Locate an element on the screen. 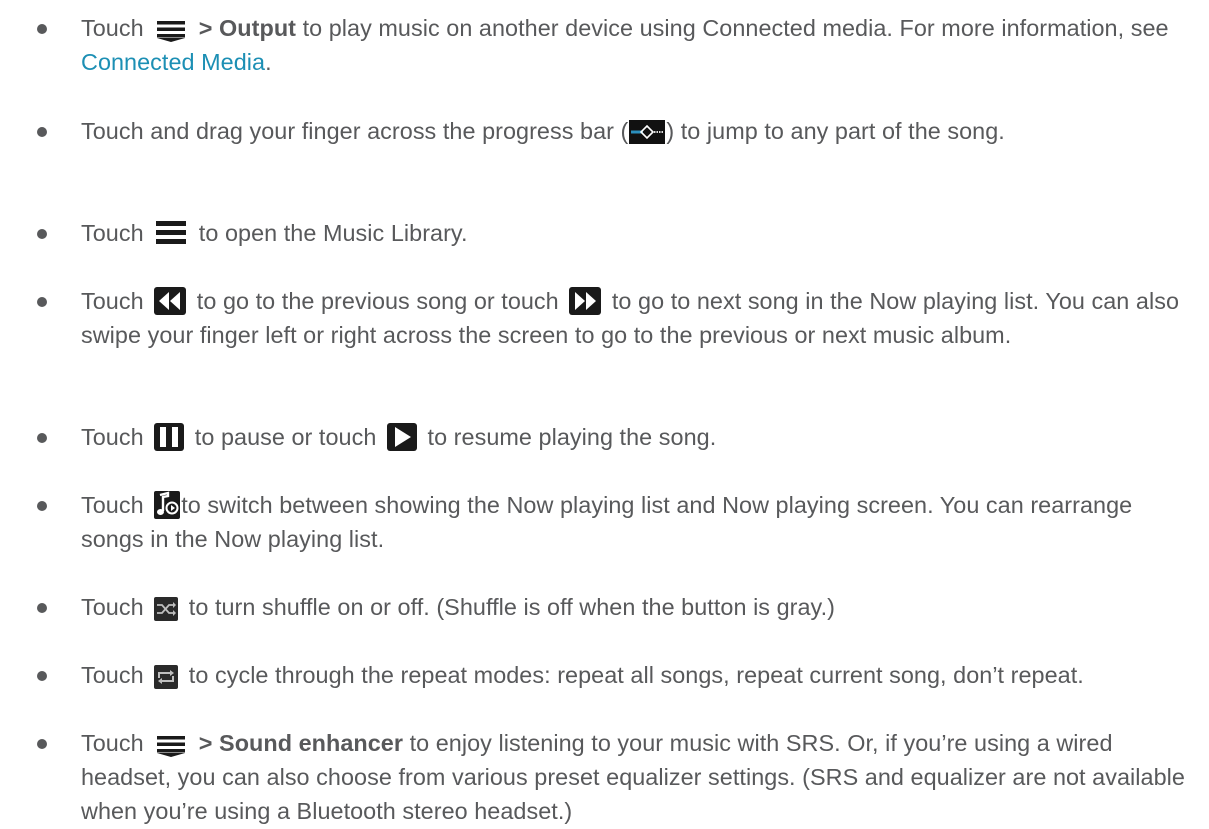 Image resolution: width=1209 pixels, height=829 pixels. shuffle-icon is located at coordinates (166, 609).